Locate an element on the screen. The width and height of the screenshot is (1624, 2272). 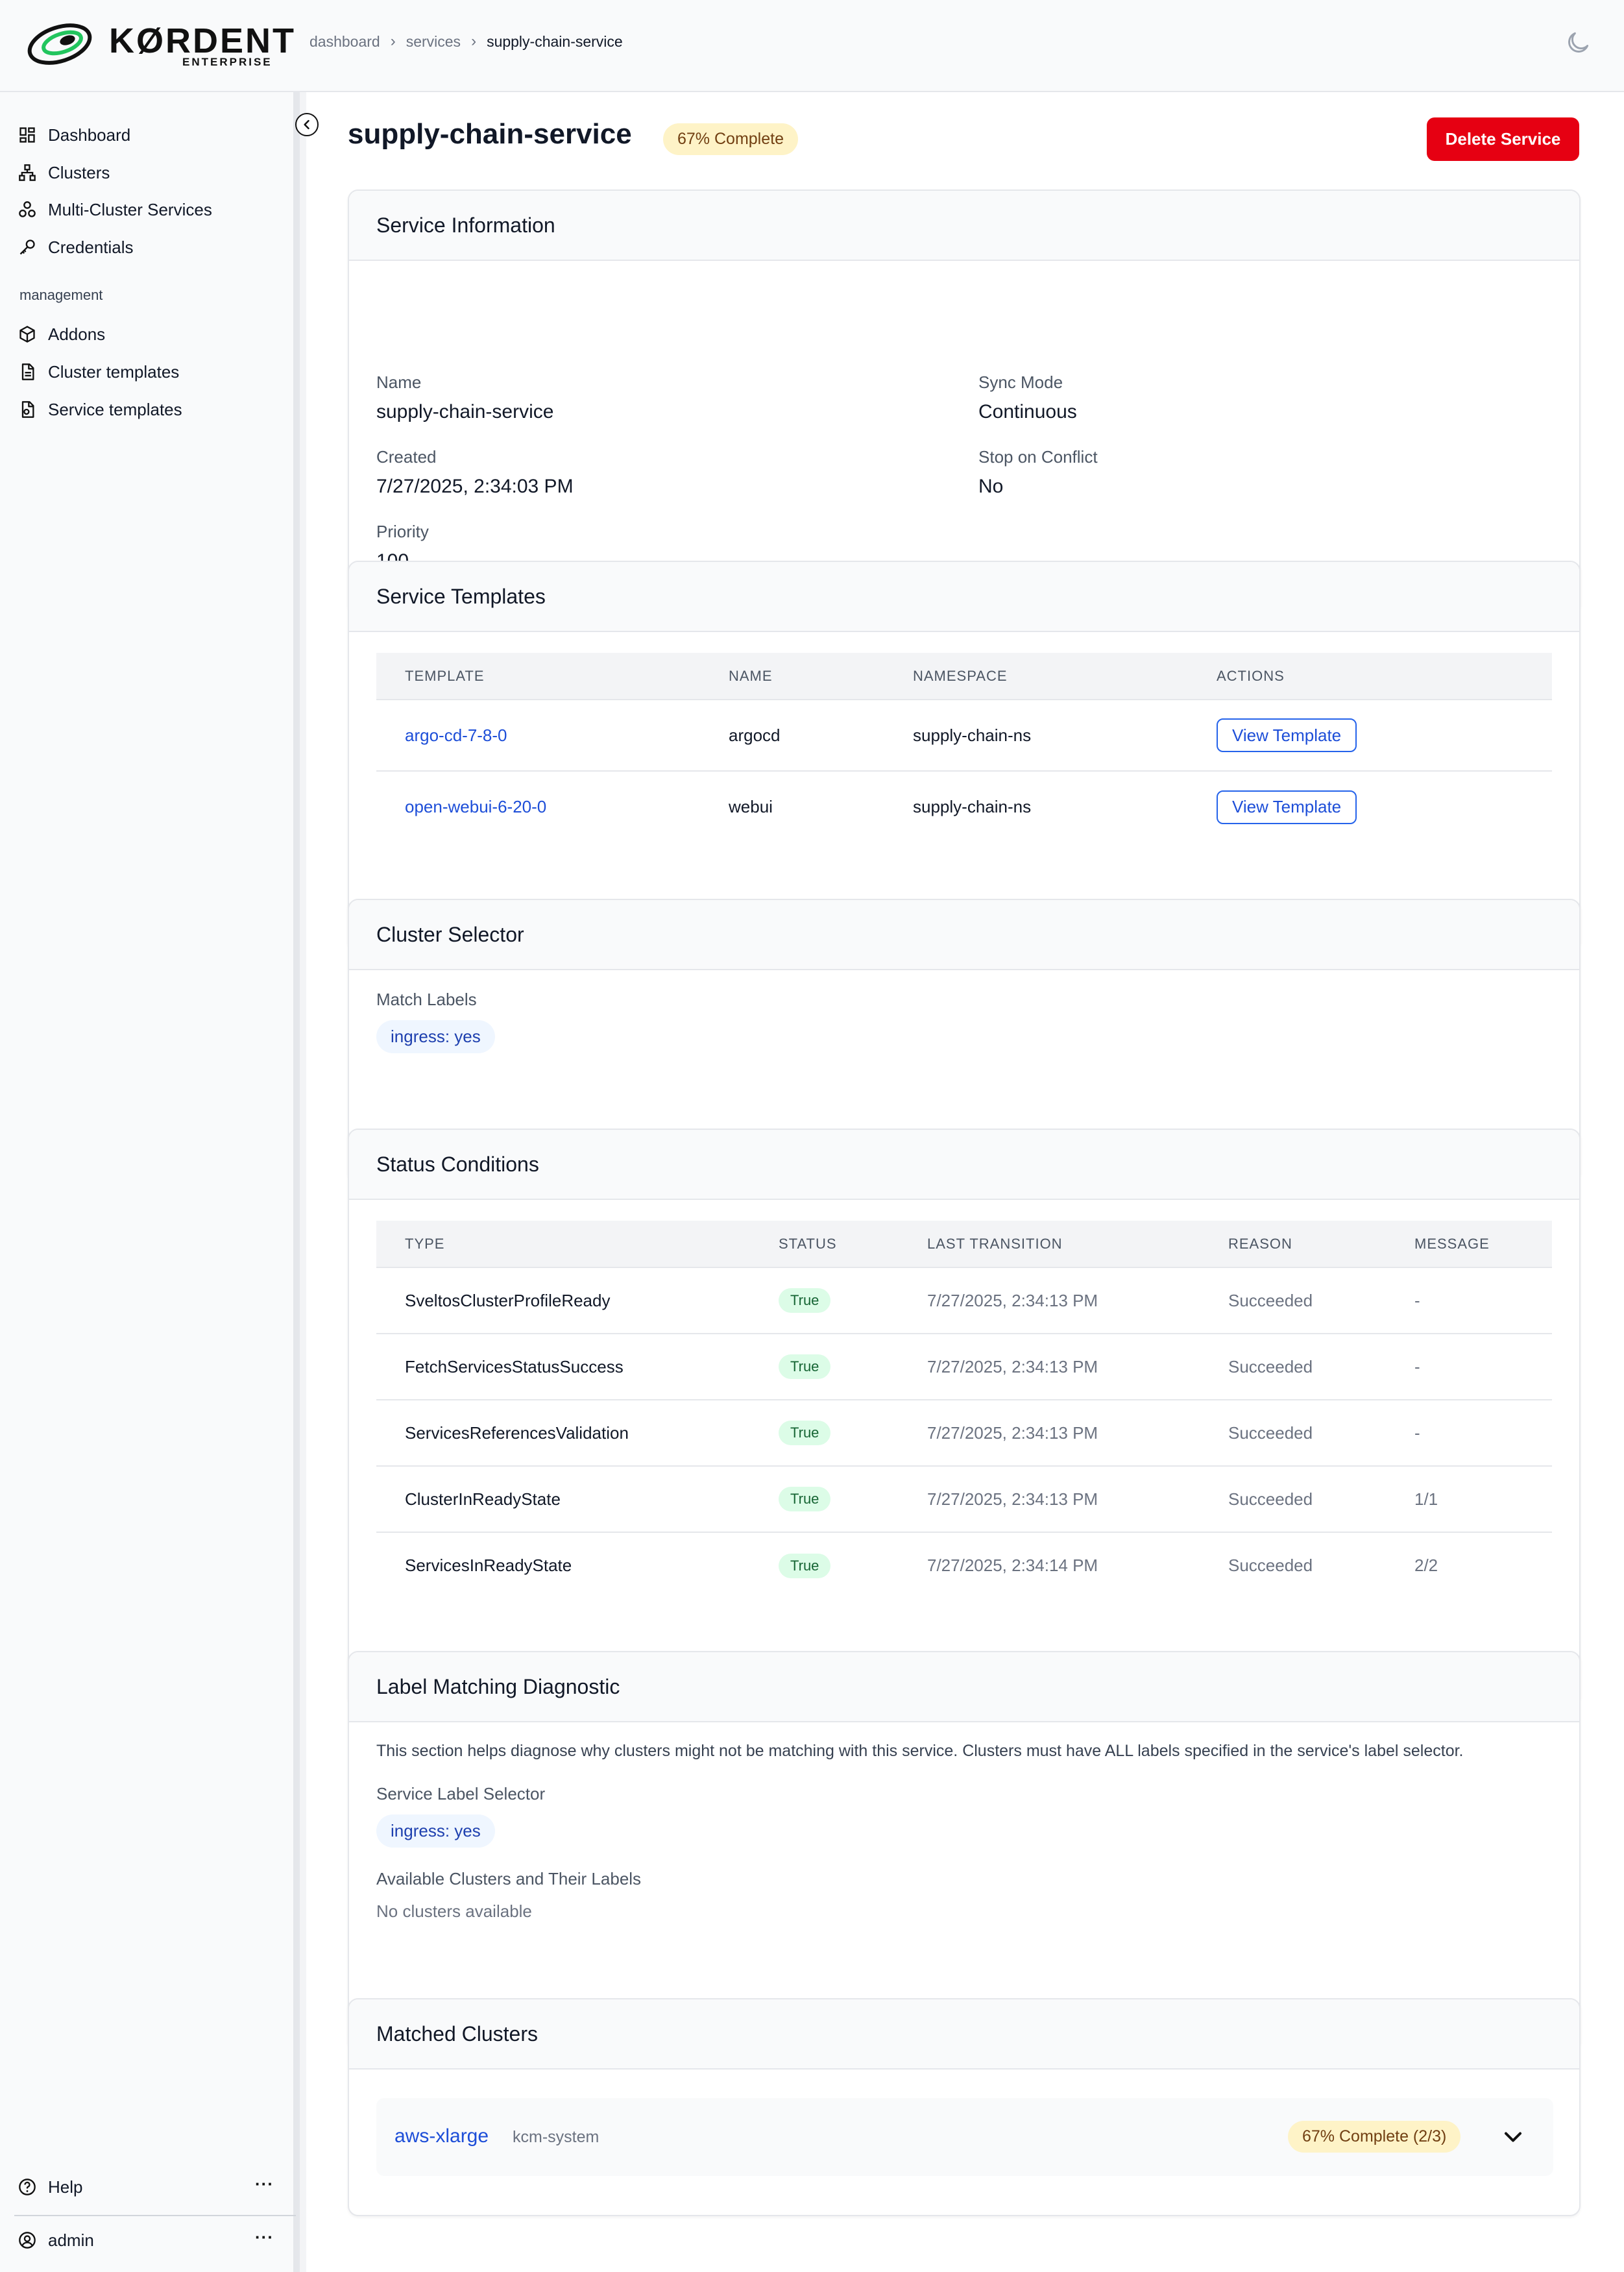
sidebar-item-credentials: Credentials is located at coordinates (148, 247).